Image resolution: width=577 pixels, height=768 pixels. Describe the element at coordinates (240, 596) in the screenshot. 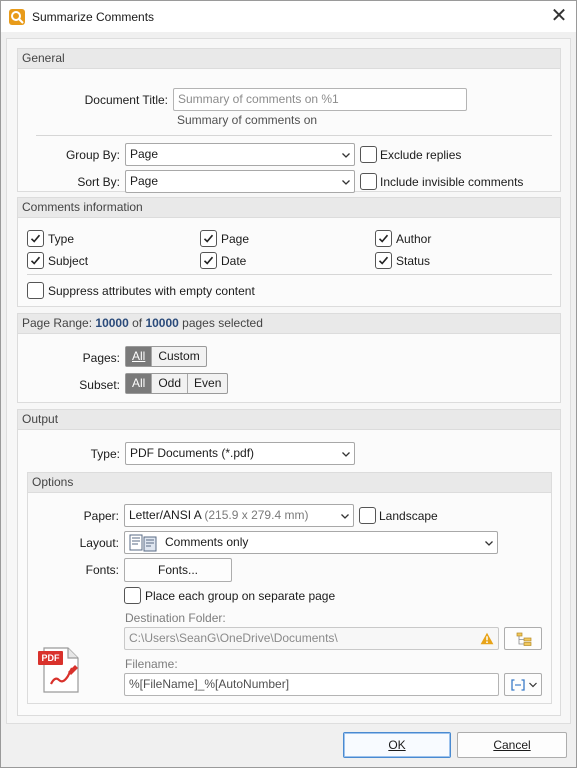

I see `separate-page-label: Place each group on separate page` at that location.